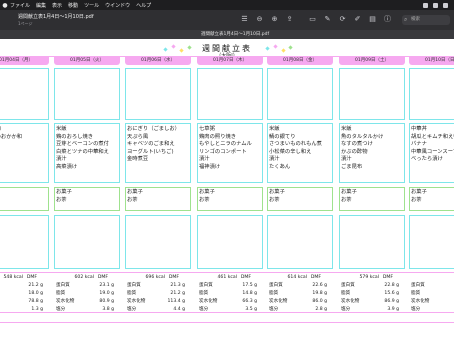 Image resolution: width=454 pixels, height=341 pixels. Describe the element at coordinates (82, 144) in the screenshot. I see `lunch-item: 豆芽とベーコンの煮付` at that location.